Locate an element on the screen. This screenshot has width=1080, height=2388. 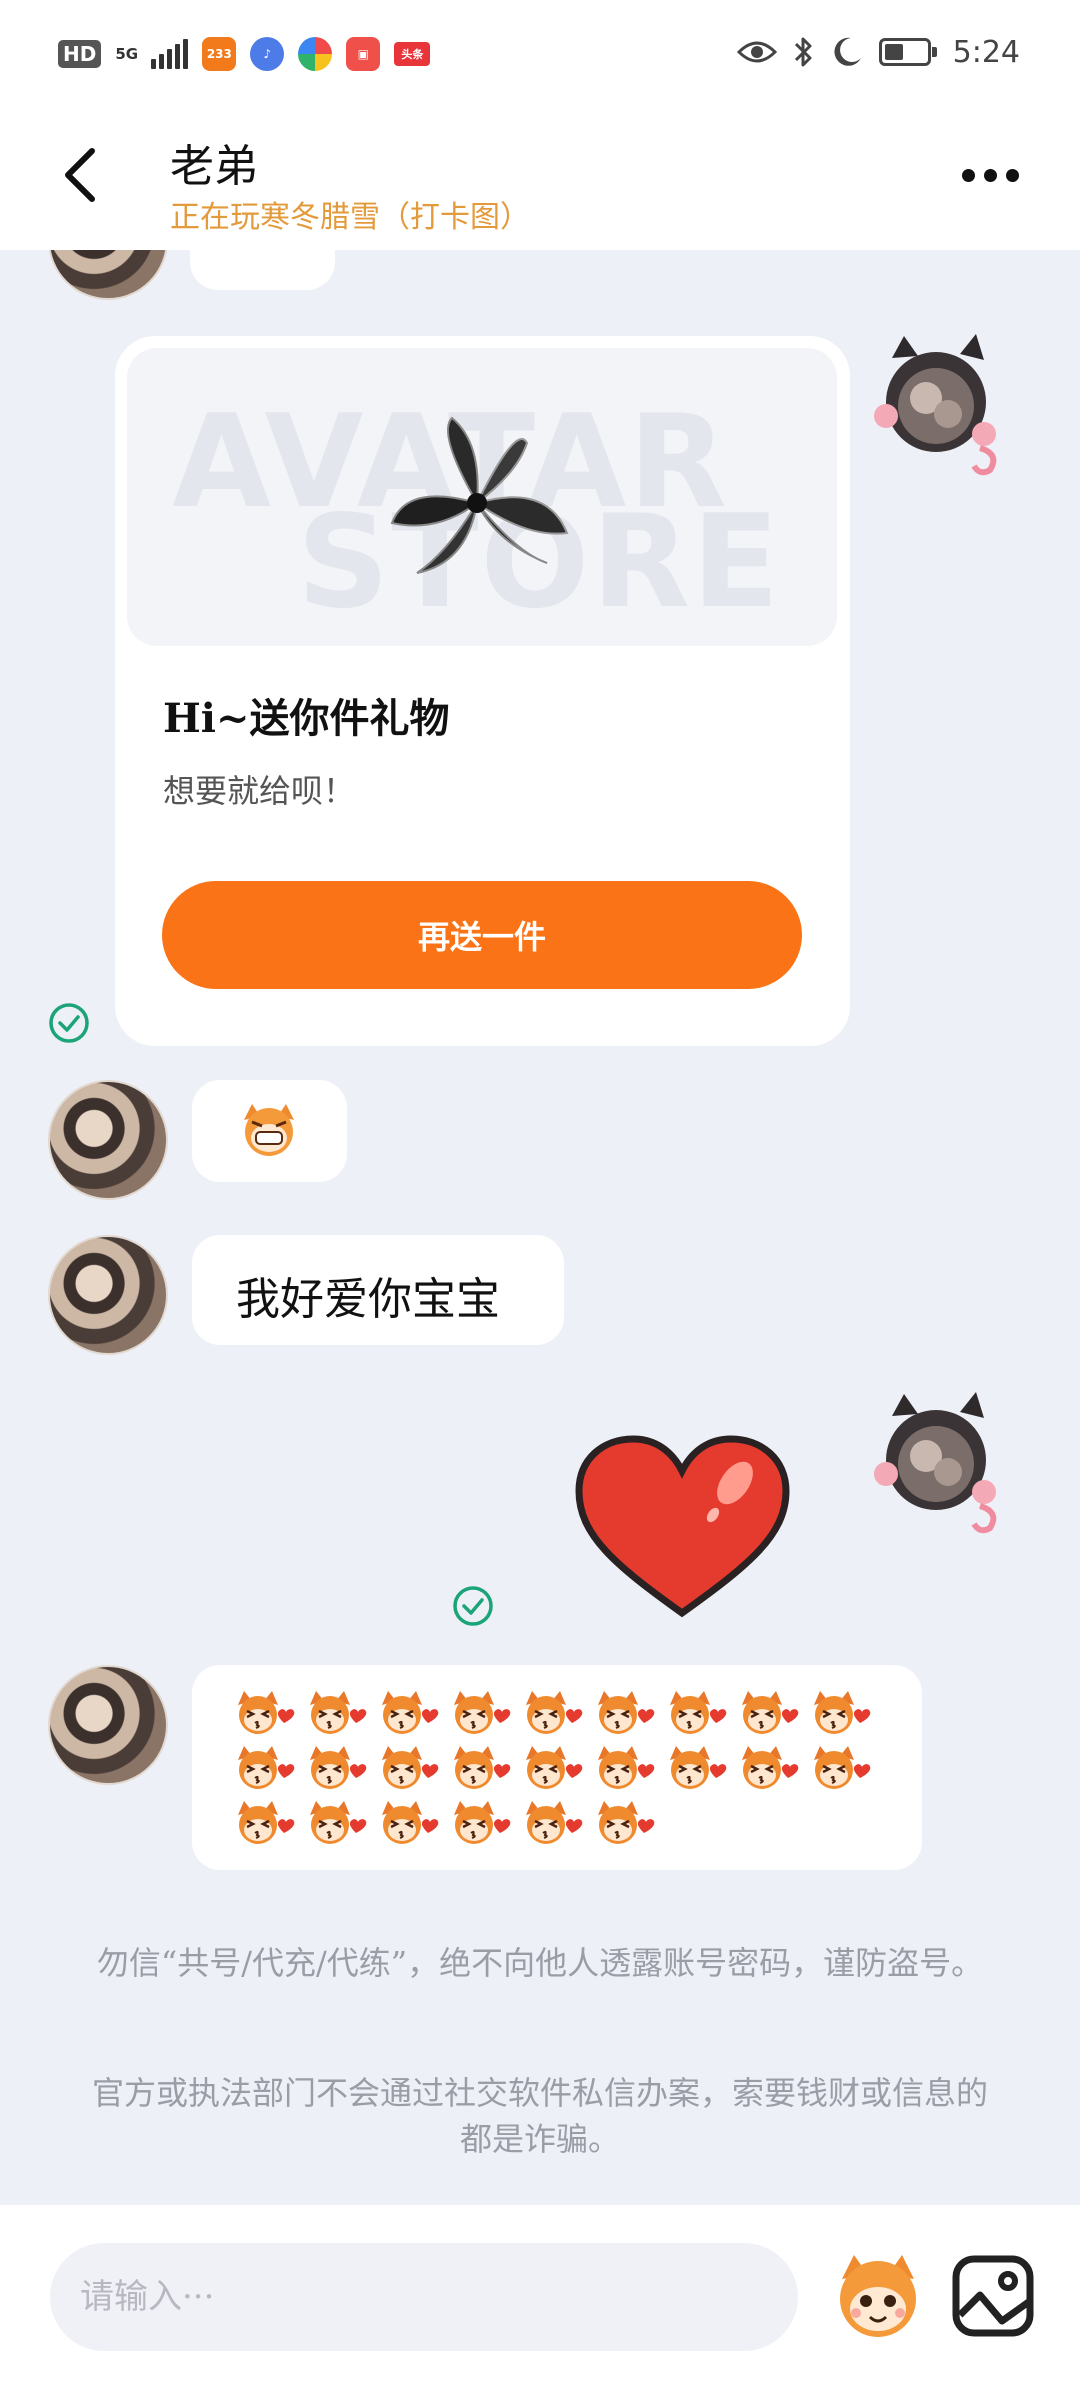
heart-sticker is located at coordinates (682, 1527).